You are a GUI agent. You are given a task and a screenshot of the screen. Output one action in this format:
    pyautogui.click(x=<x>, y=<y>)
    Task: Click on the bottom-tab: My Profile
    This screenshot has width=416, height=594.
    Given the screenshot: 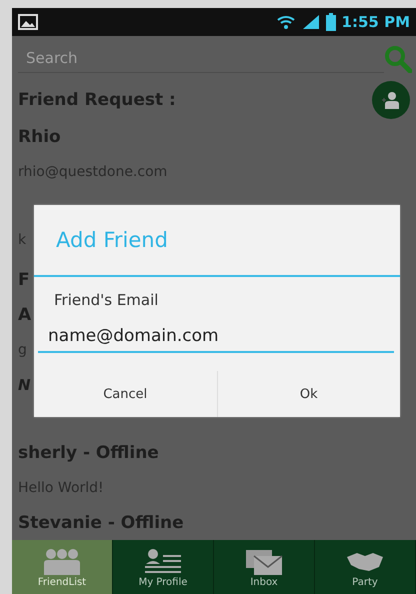 What is the action you would take?
    pyautogui.click(x=163, y=567)
    